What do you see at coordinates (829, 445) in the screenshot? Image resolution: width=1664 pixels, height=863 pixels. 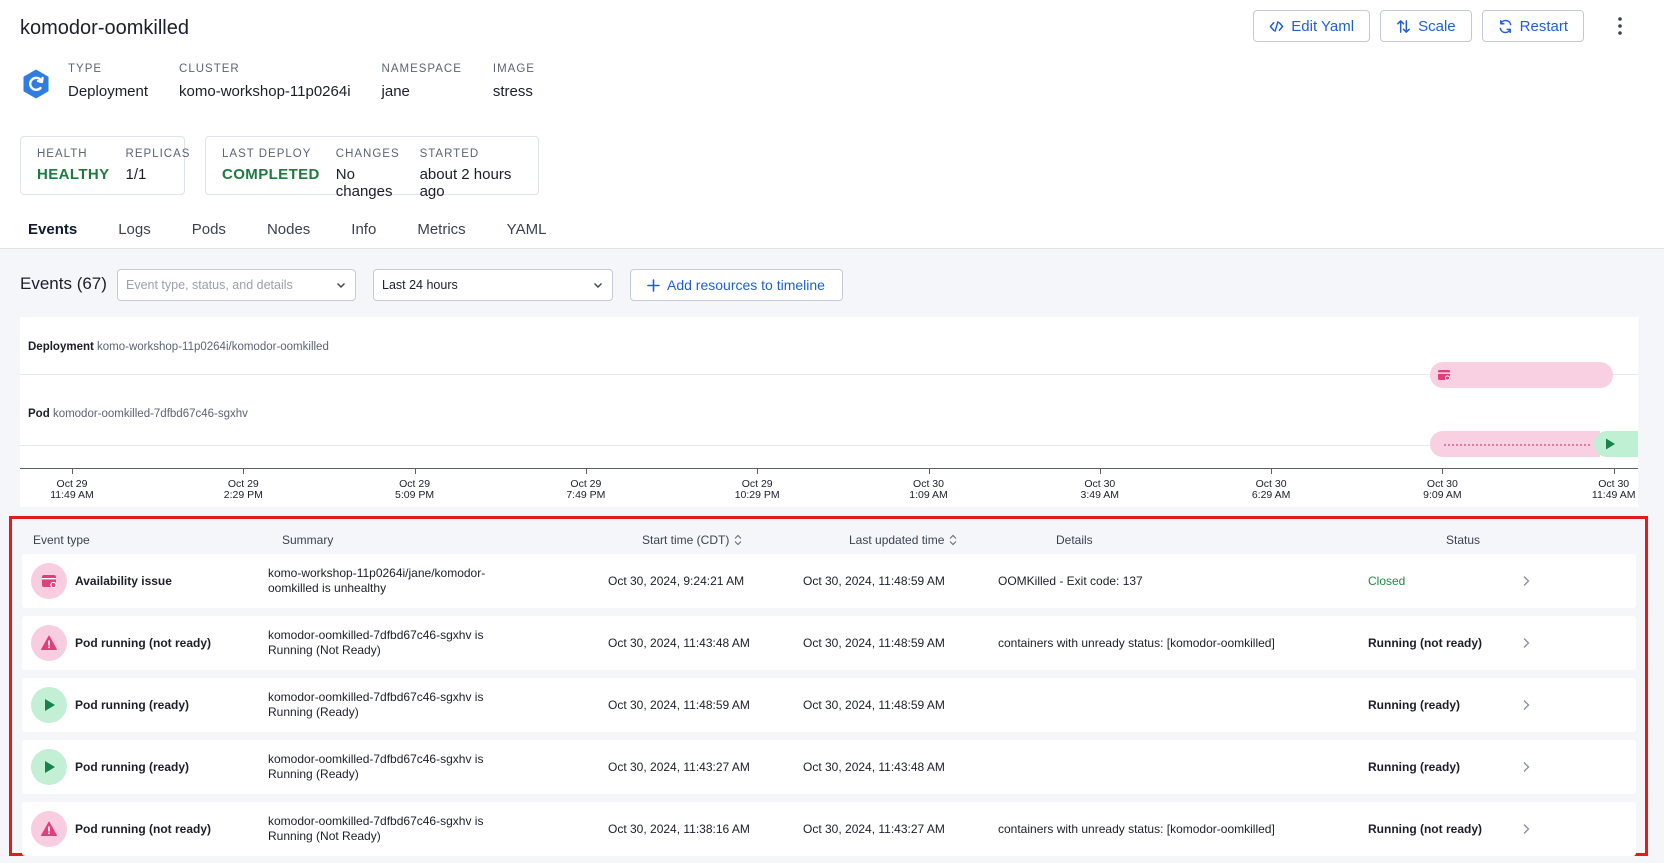 I see `timeline-row-divider` at bounding box center [829, 445].